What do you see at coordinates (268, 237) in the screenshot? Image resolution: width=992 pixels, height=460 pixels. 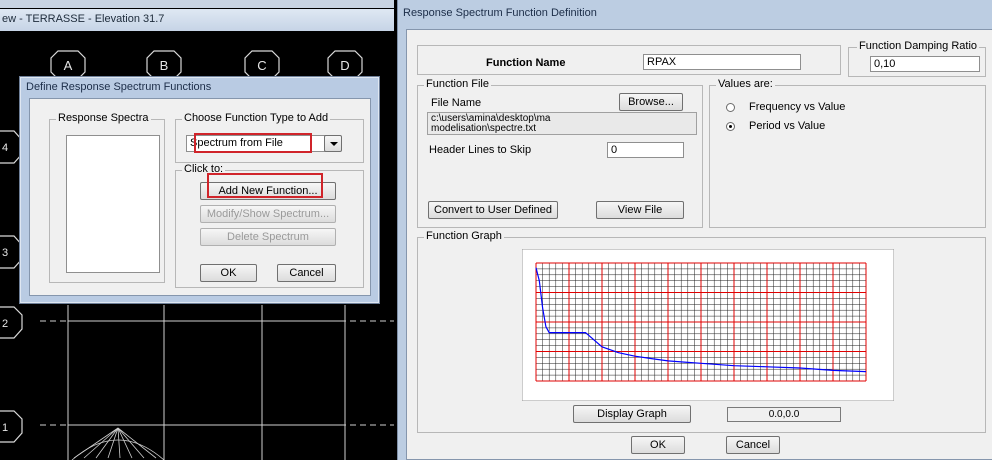 I see `delete-spectrum-button: Delete Spectrum` at bounding box center [268, 237].